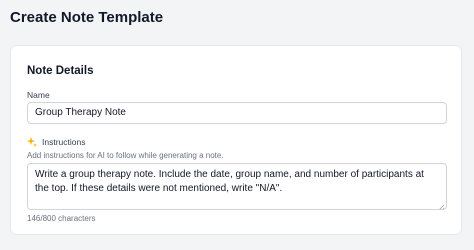 This screenshot has height=250, width=474. Describe the element at coordinates (87, 17) in the screenshot. I see `page-title: Create Note Template` at that location.